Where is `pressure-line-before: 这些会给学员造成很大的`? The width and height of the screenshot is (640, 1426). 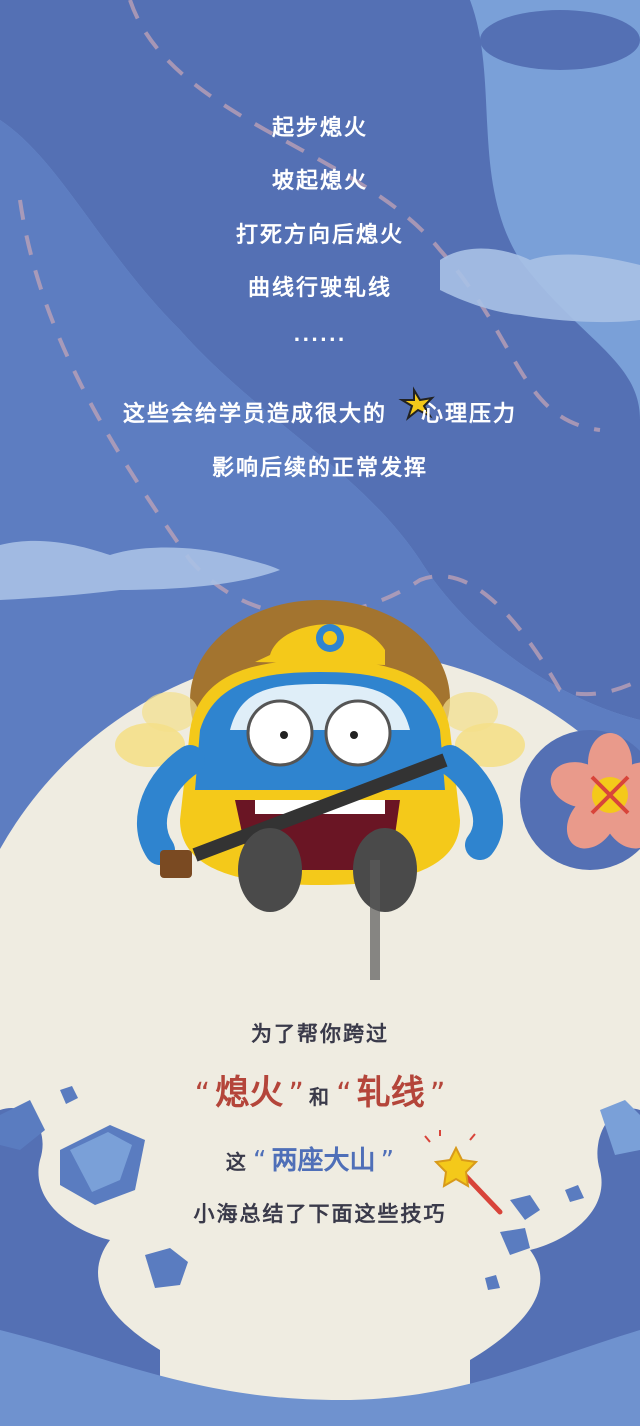 pressure-line-before: 这些会给学员造成很大的 is located at coordinates (254, 414).